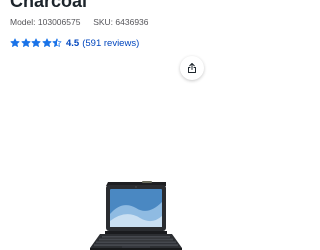 The height and width of the screenshot is (250, 320). What do you see at coordinates (110, 43) in the screenshot?
I see `reviews-link: (591 reviews)` at bounding box center [110, 43].